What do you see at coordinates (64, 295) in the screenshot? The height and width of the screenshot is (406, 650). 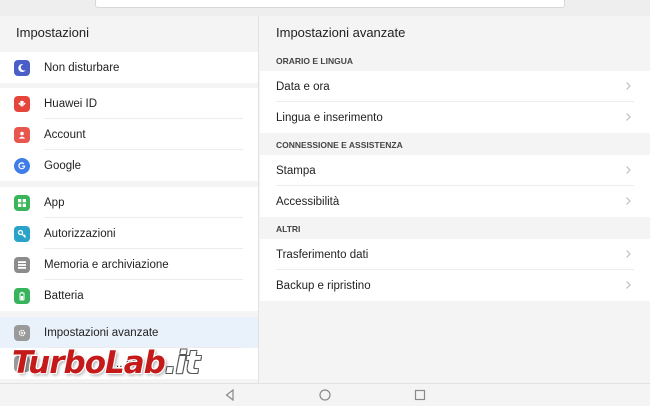 I see `menu-item-label: Batteria` at bounding box center [64, 295].